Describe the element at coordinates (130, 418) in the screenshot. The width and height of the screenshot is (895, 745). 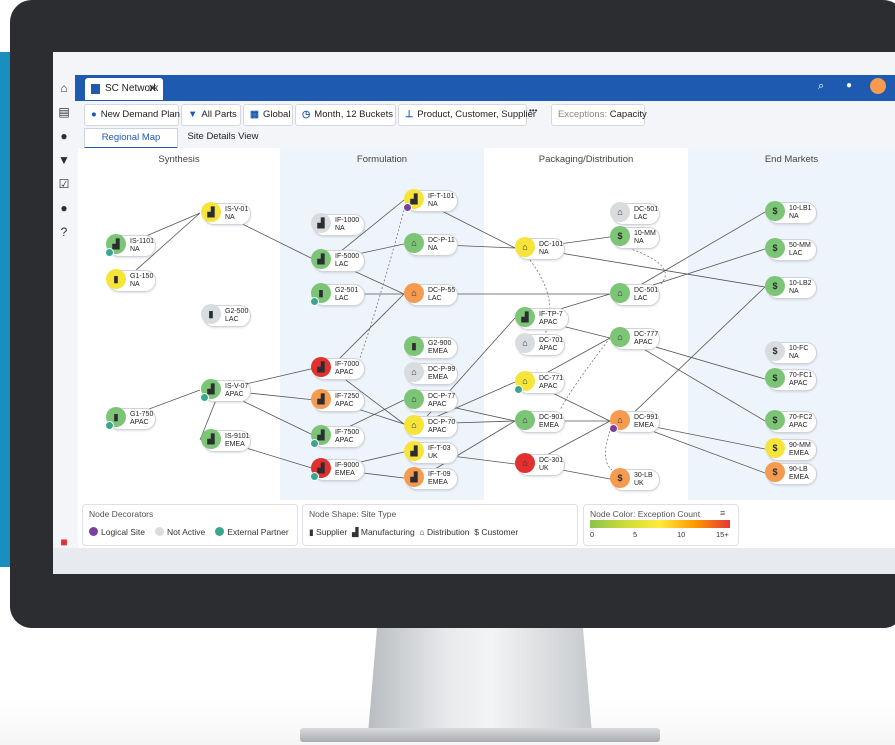
I see `node-g1-750: ▮ G1-750 APAC` at that location.